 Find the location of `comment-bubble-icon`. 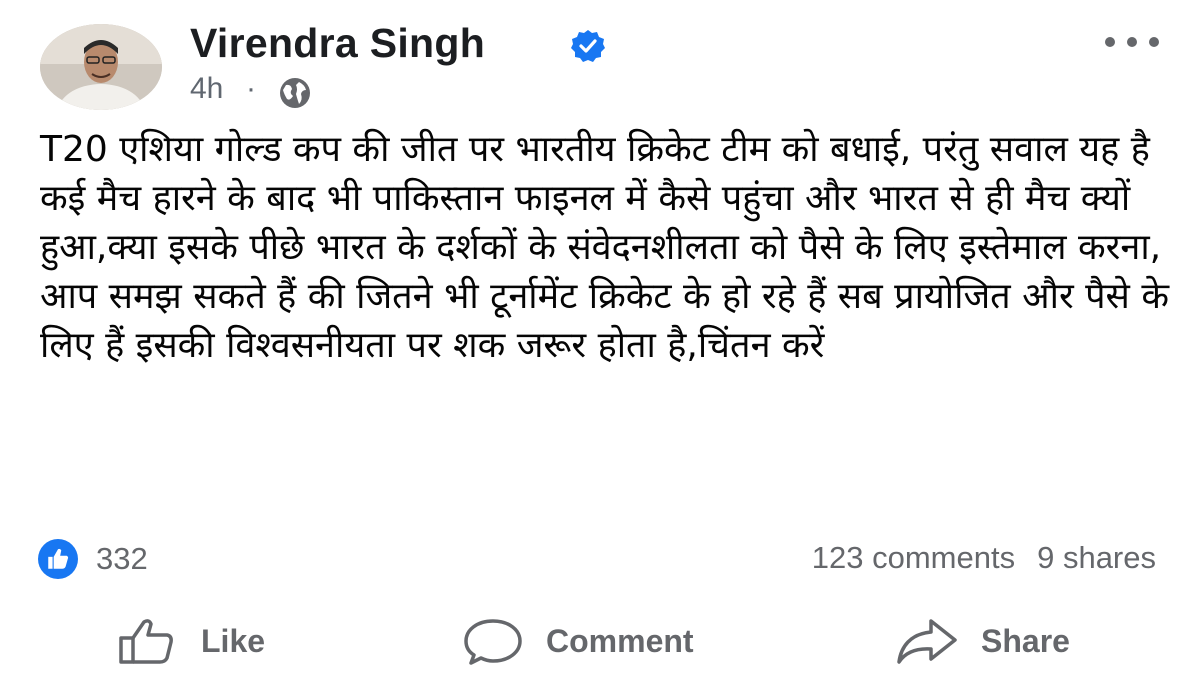

comment-bubble-icon is located at coordinates (493, 642).